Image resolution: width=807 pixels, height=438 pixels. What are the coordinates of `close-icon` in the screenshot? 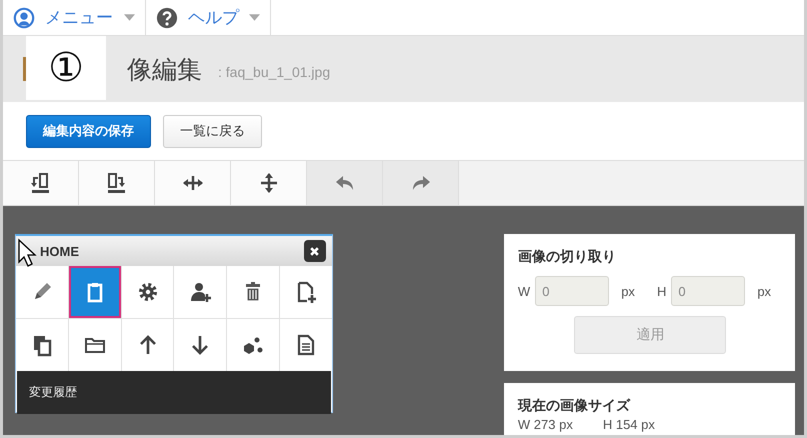 It's located at (314, 251).